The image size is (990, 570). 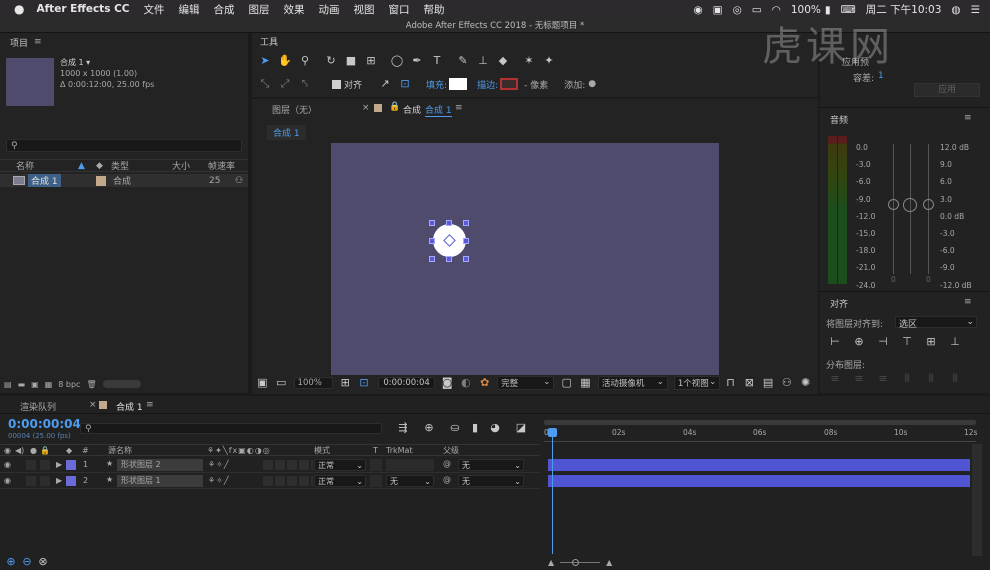 What do you see at coordinates (294, 9) in the screenshot?
I see `menu-effect: 效果` at bounding box center [294, 9].